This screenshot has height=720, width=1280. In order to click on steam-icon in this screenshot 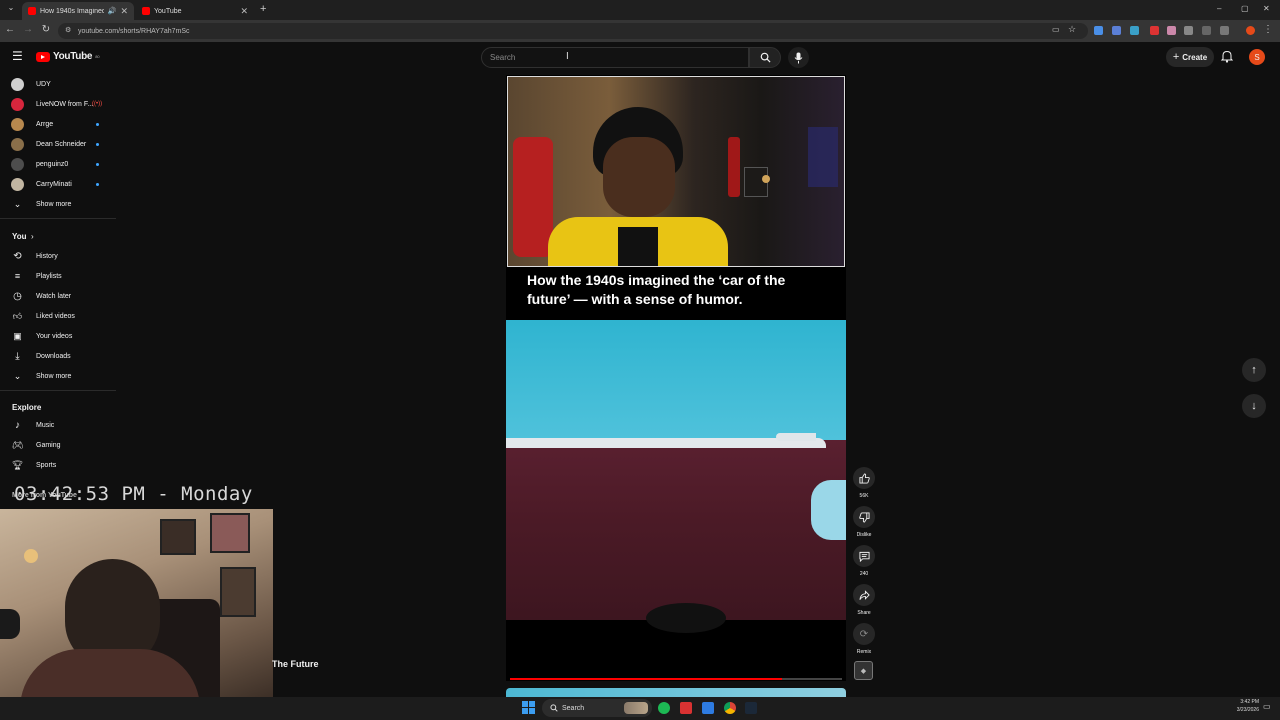, I will do `click(751, 708)`.